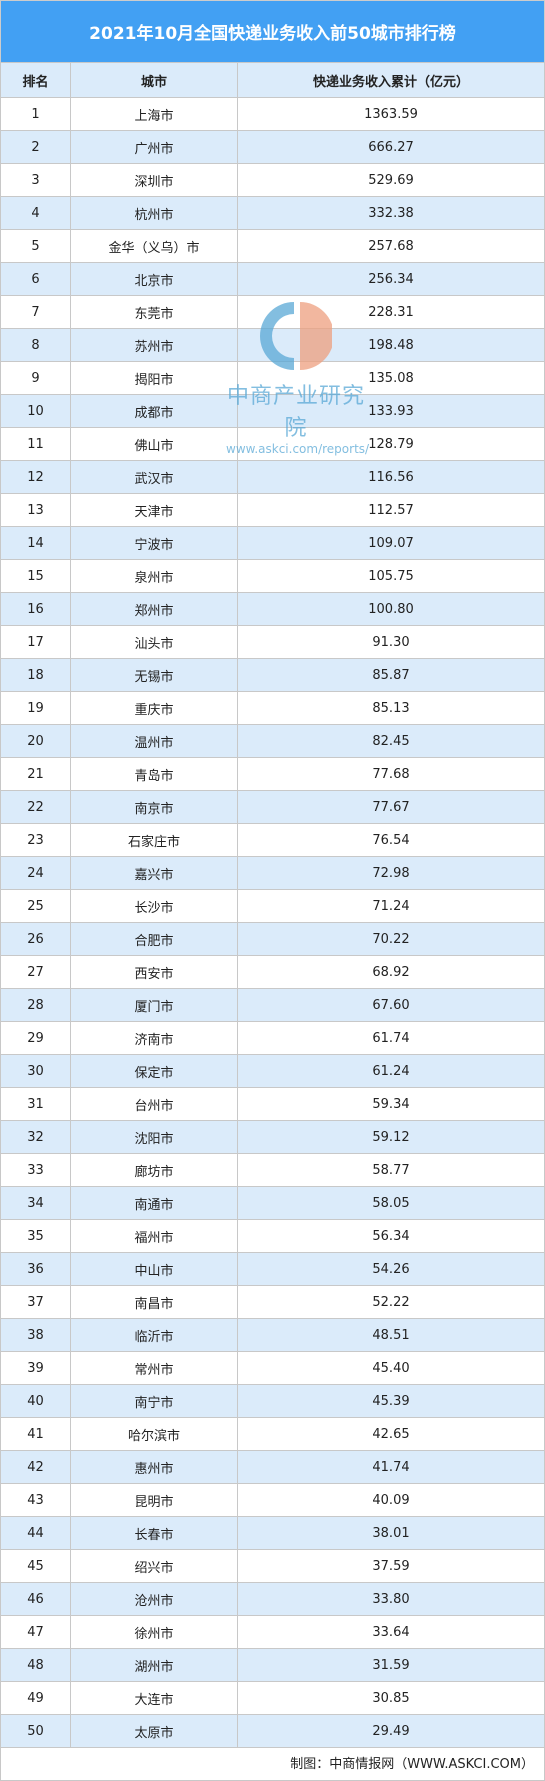 The image size is (545, 1781). What do you see at coordinates (391, 1731) in the screenshot?
I see `revenue-cell: 29.49` at bounding box center [391, 1731].